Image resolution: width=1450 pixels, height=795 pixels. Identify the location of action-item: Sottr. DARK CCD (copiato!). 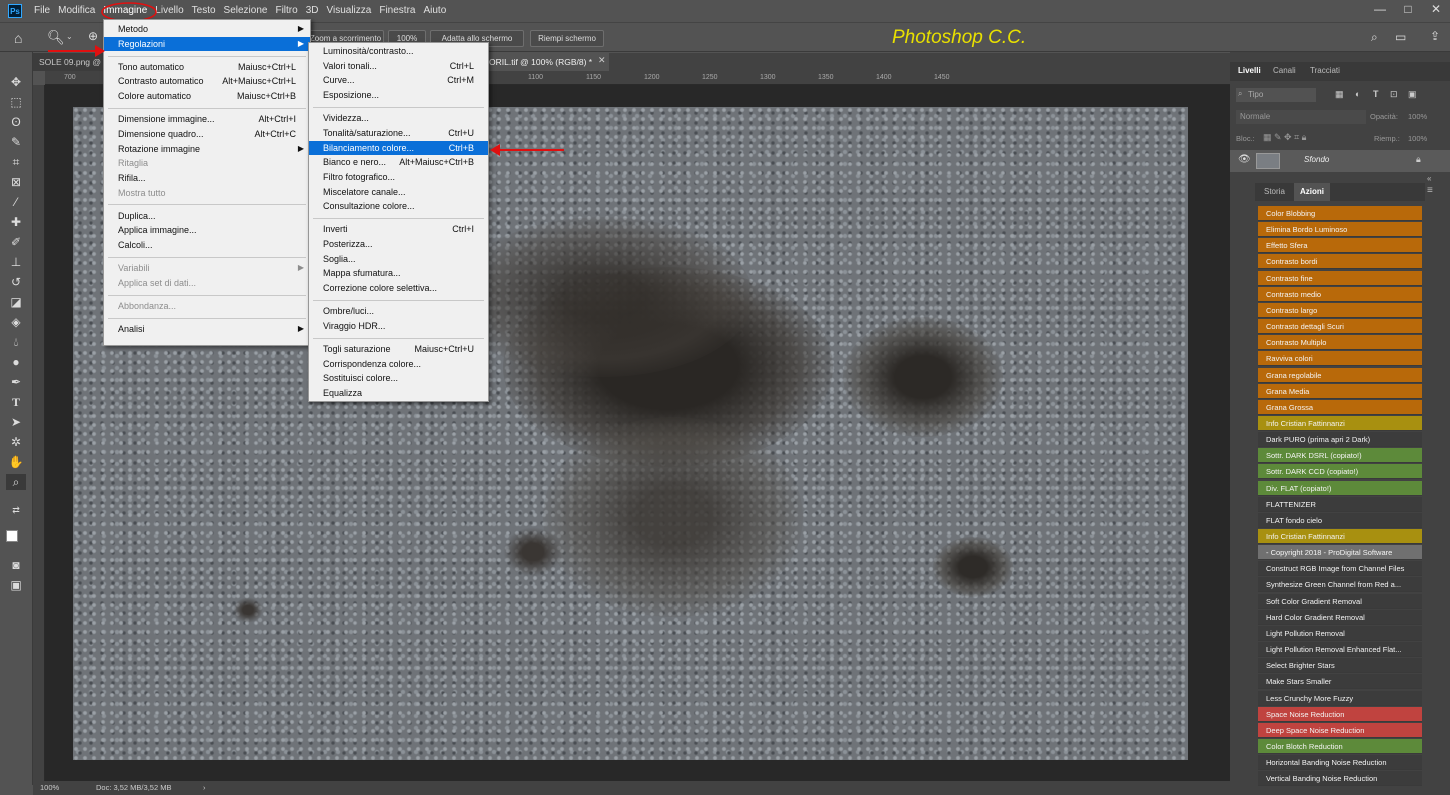
(1340, 472).